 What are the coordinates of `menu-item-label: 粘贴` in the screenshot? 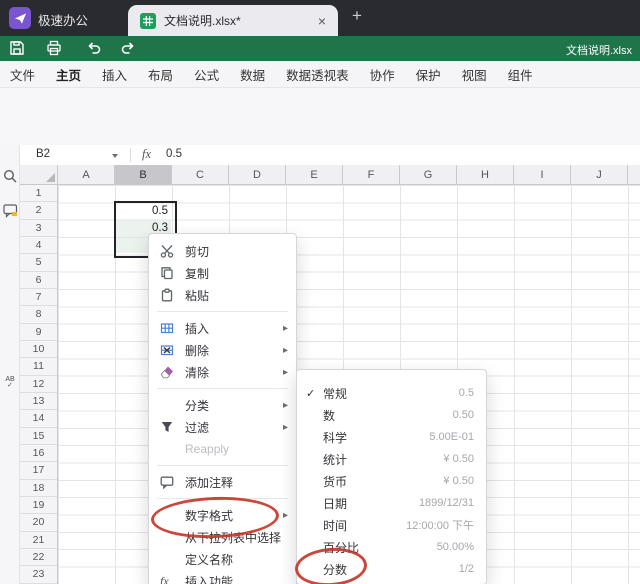 It's located at (197, 295).